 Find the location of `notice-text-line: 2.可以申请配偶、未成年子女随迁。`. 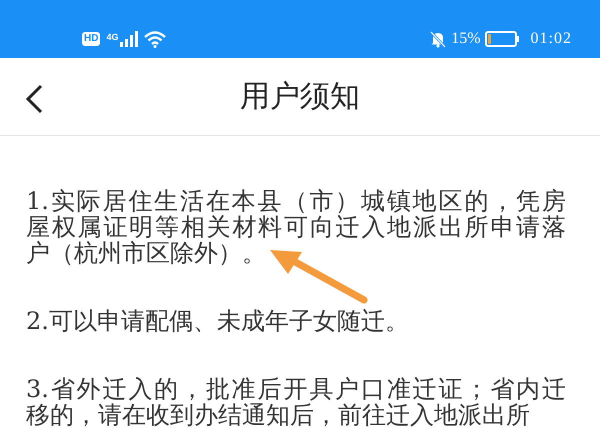

notice-text-line: 2.可以申请配偶、未成年子女随迁。 is located at coordinates (217, 321).